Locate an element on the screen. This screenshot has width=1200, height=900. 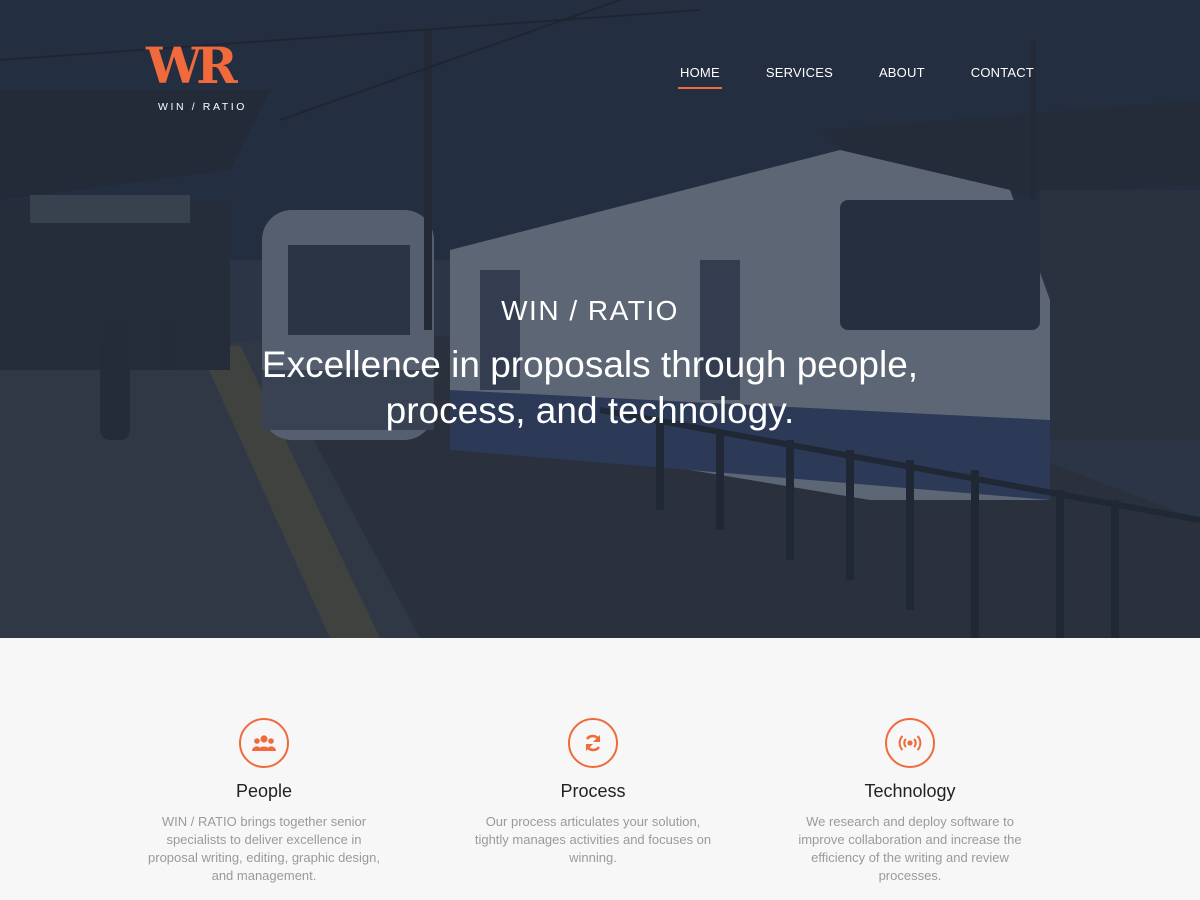
nav-services: SERVICES is located at coordinates (799, 76).